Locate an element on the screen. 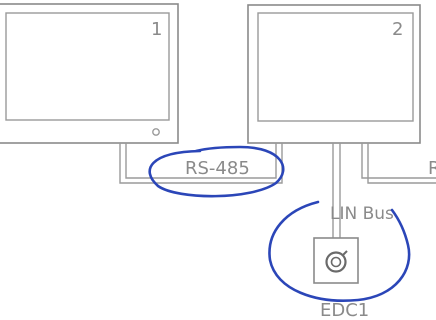  device-1-screen is located at coordinates (87, 66).